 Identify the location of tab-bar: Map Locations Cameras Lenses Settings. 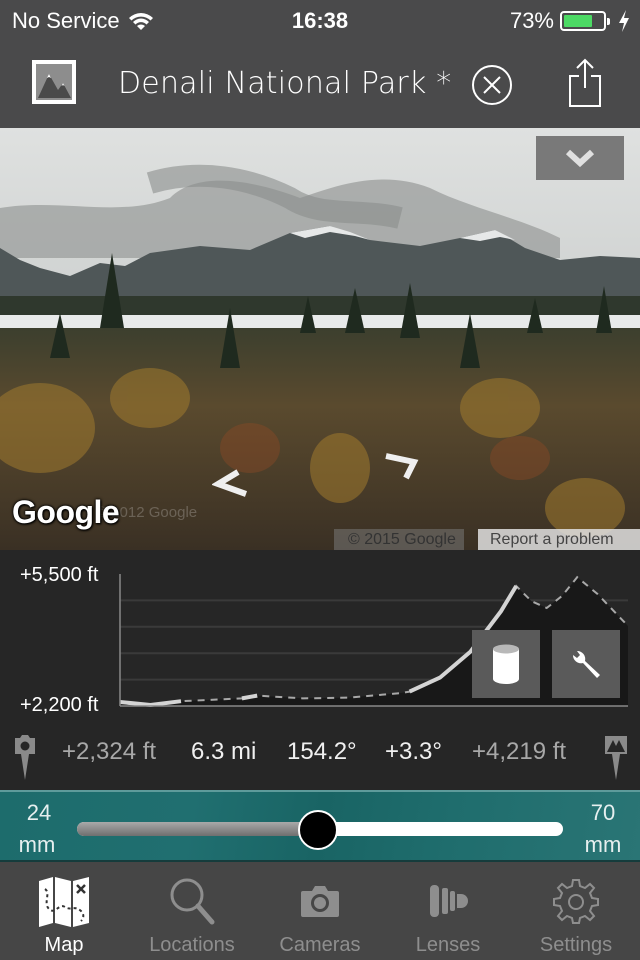
(320, 911).